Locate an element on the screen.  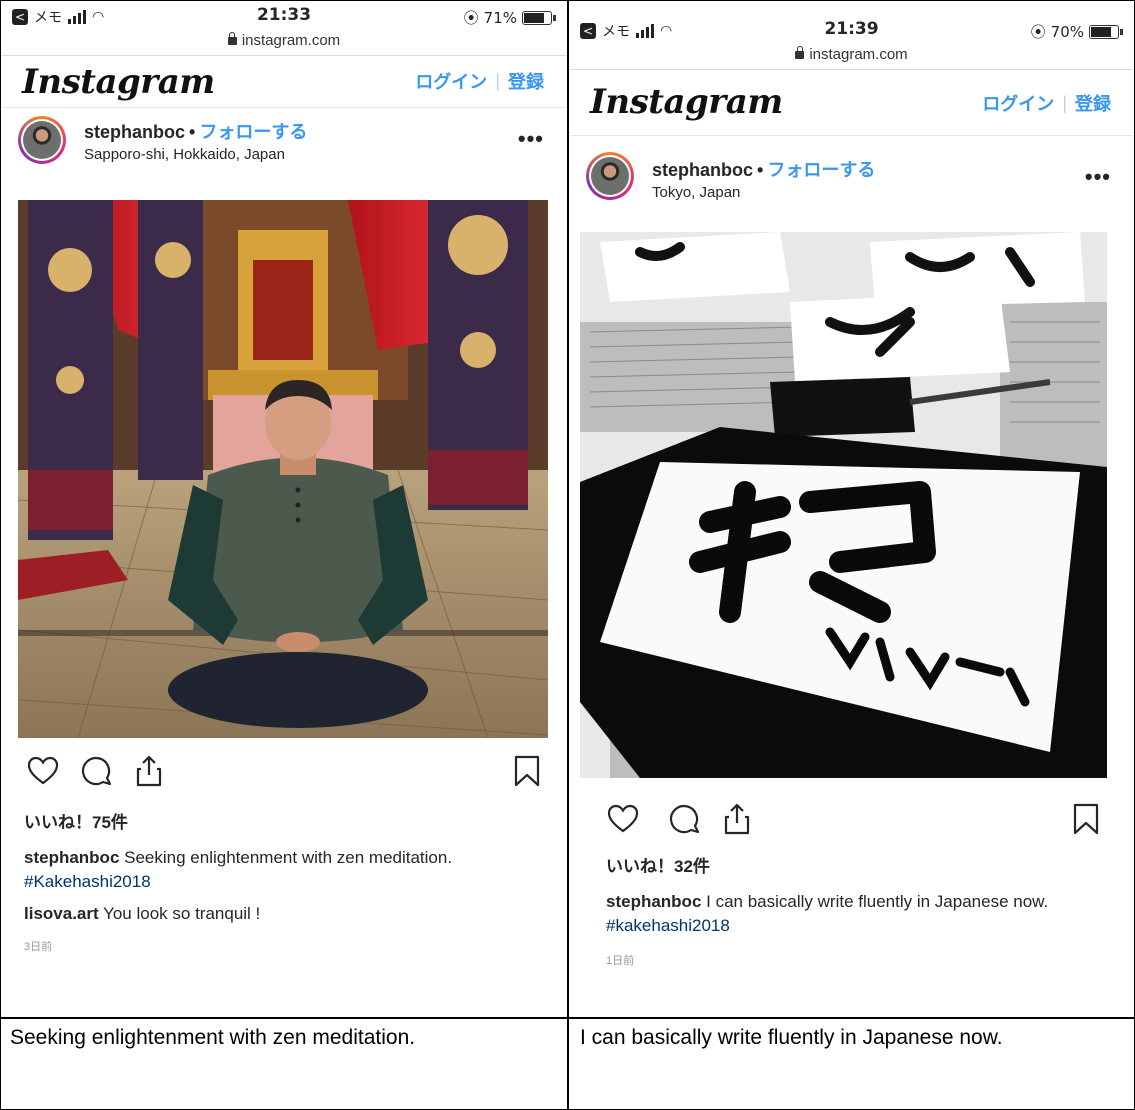
comment: lisova.art You look so tranquil ! is located at coordinates (142, 914).